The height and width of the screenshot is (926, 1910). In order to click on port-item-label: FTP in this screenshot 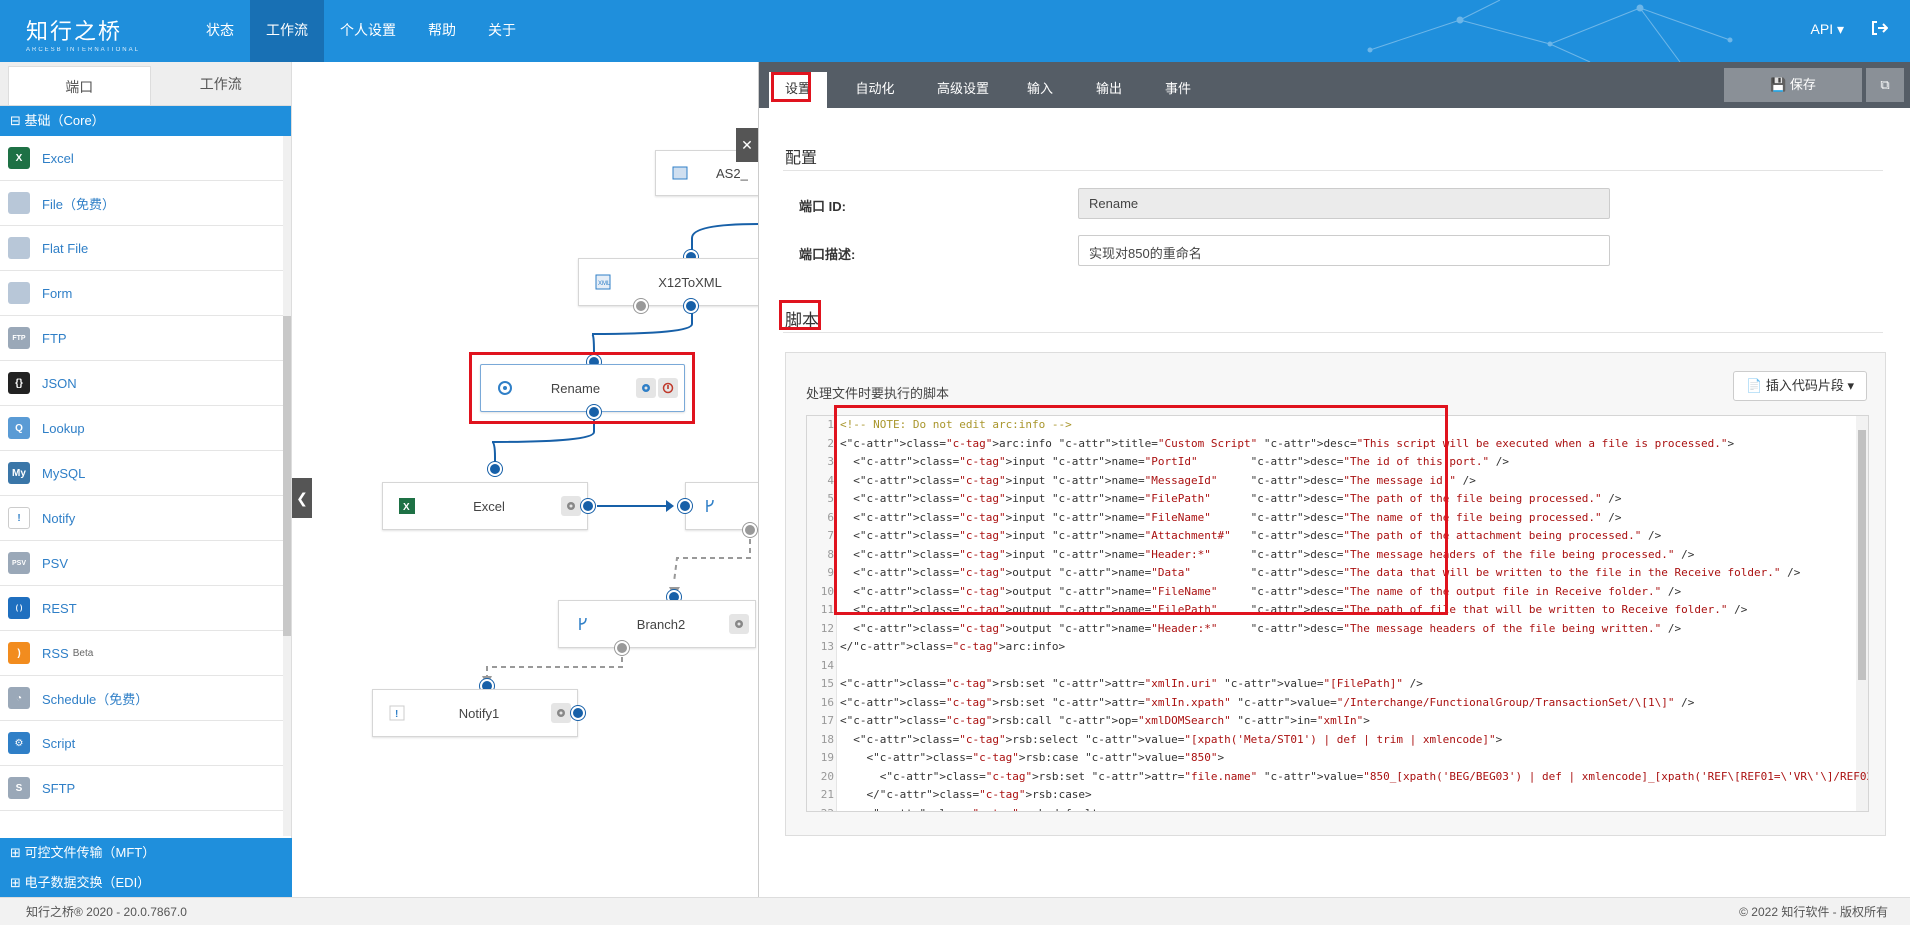, I will do `click(54, 338)`.